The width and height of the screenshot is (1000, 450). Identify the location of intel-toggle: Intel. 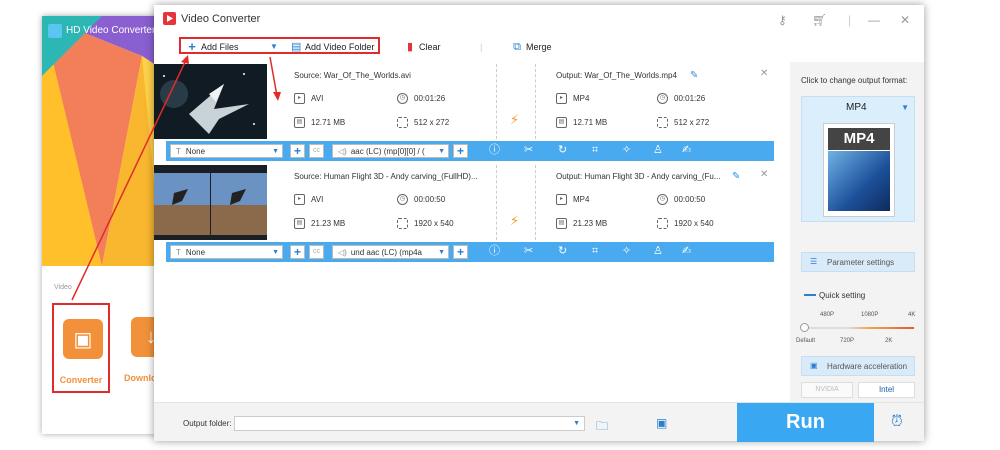
(886, 390).